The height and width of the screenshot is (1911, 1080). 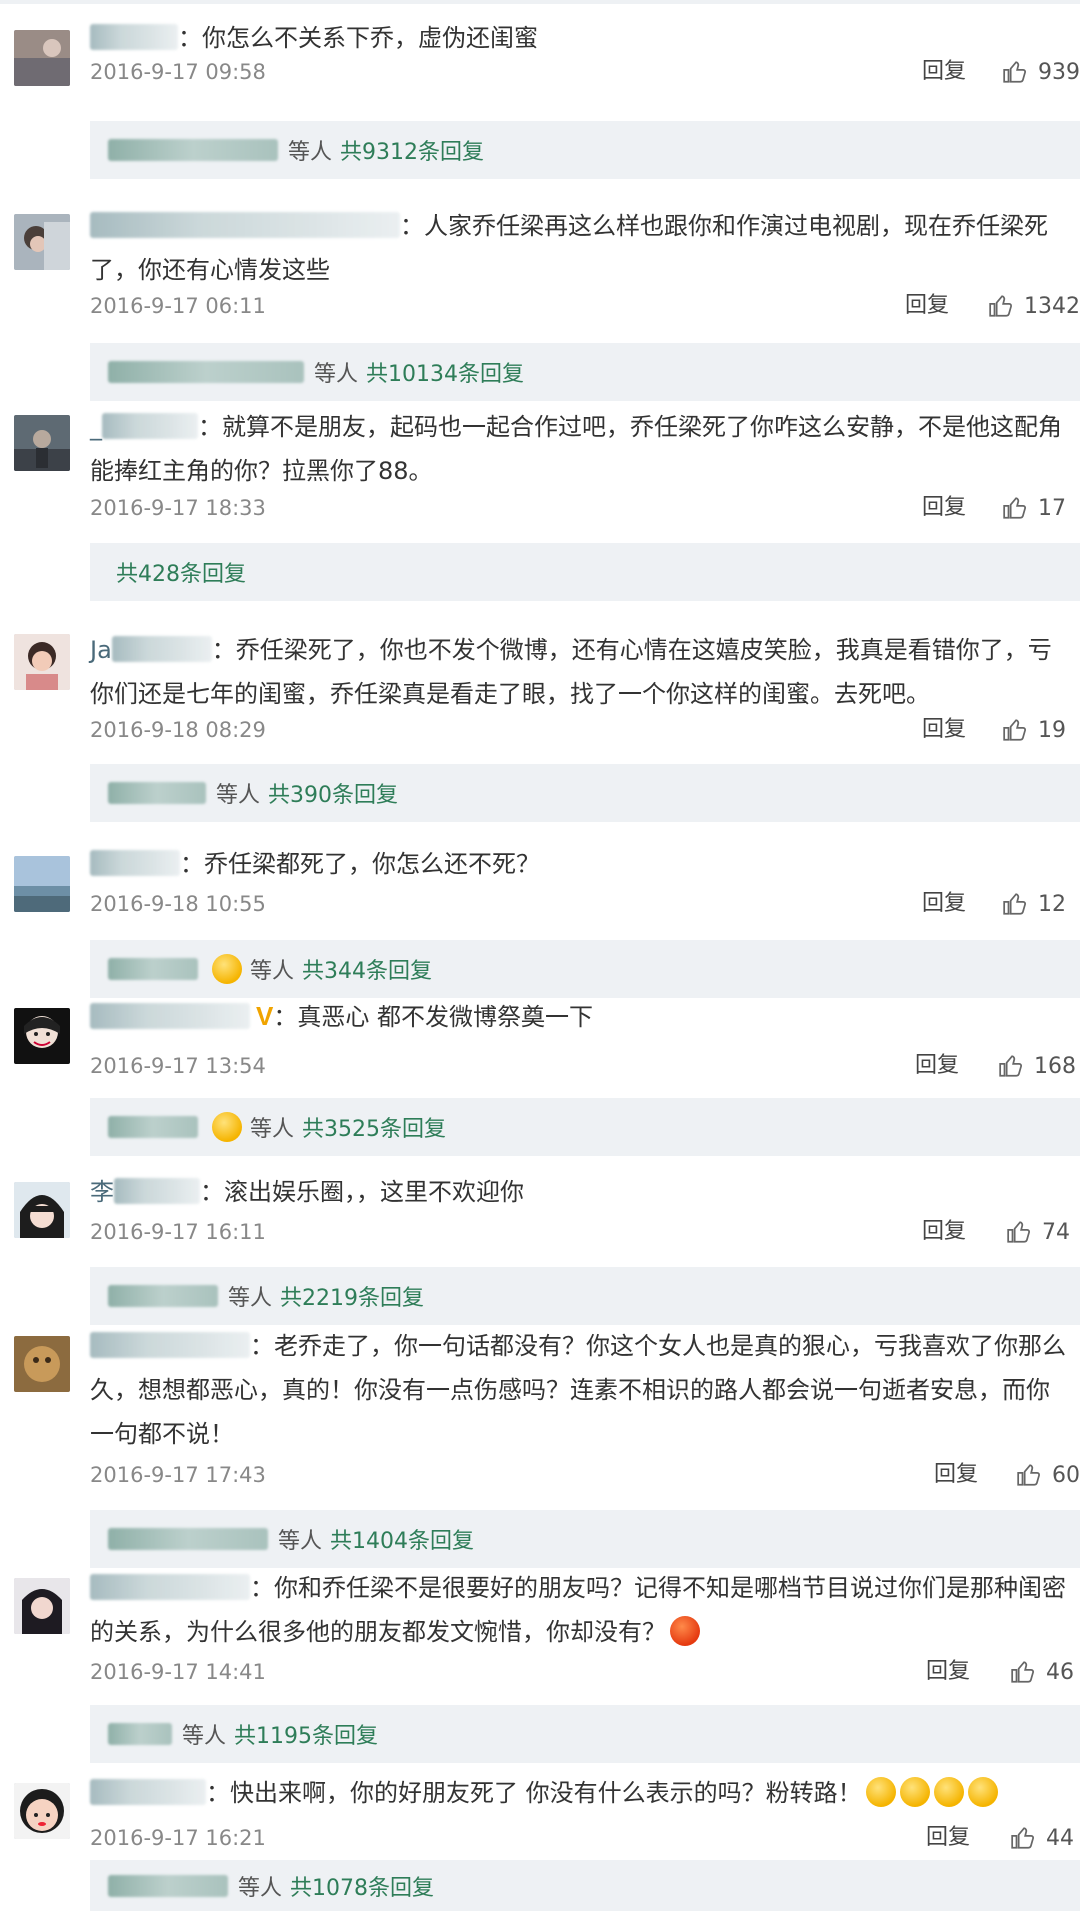 I want to click on replies-count: 共1404条回复, so click(x=402, y=1539).